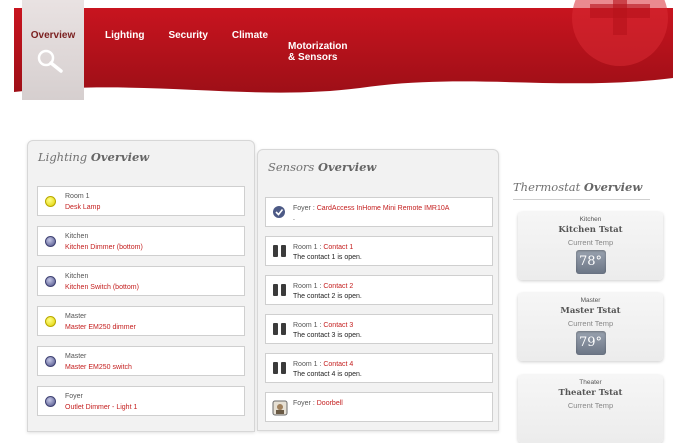  Describe the element at coordinates (318, 31) in the screenshot. I see `tab-motorization-sensors: Motorization & Sensors` at that location.